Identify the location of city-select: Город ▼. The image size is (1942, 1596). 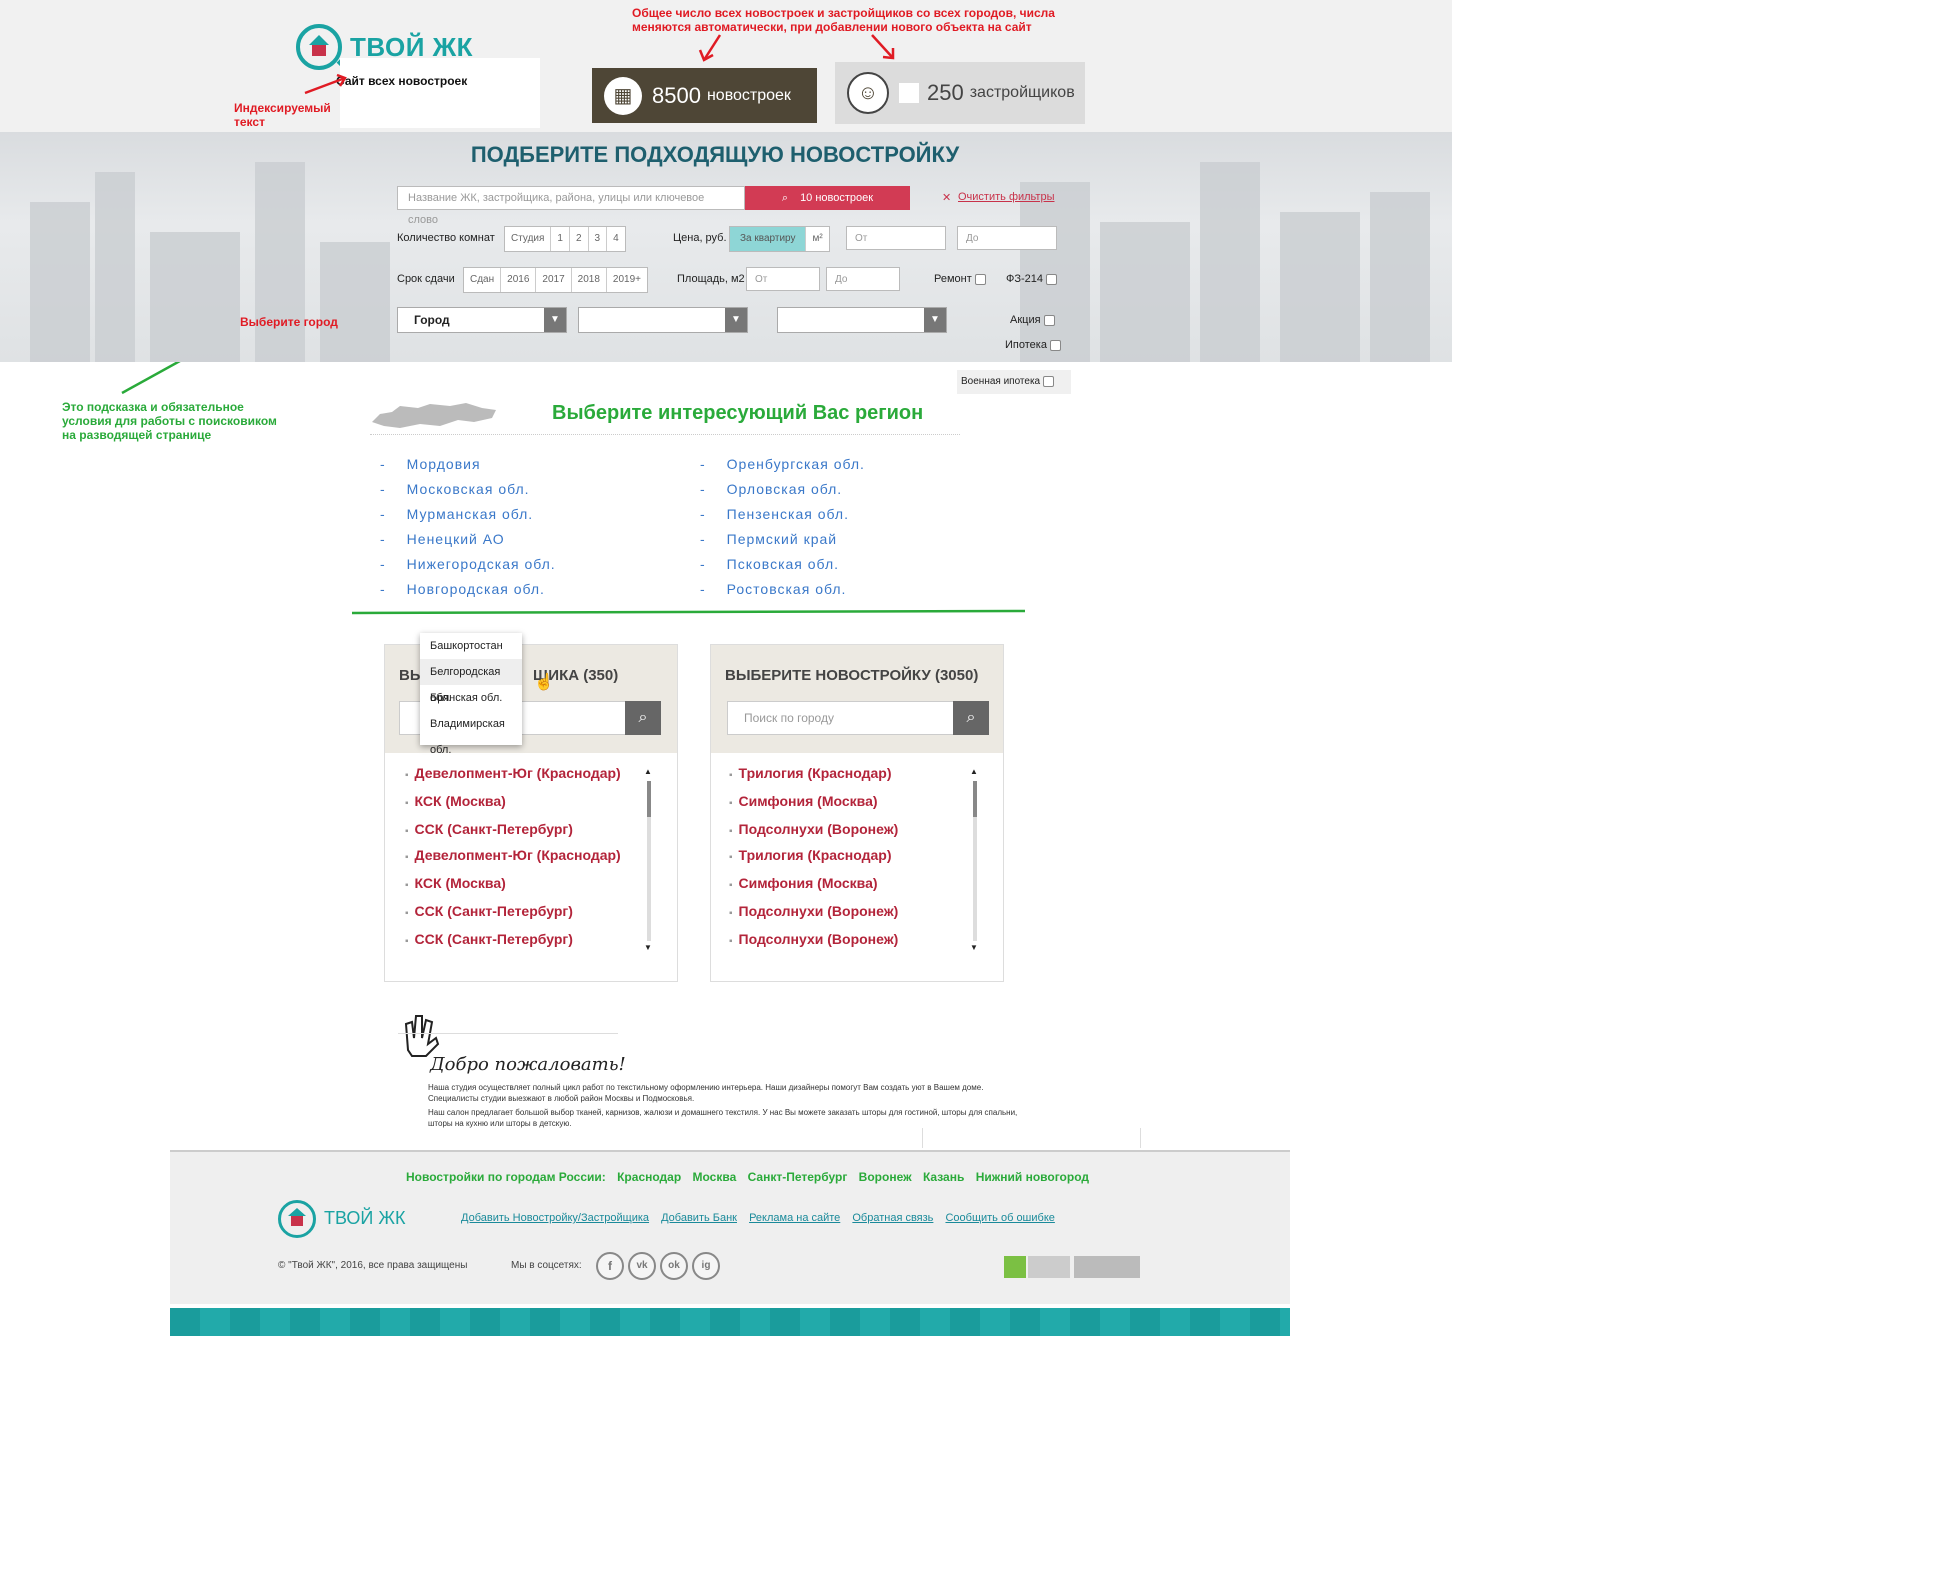
(482, 320).